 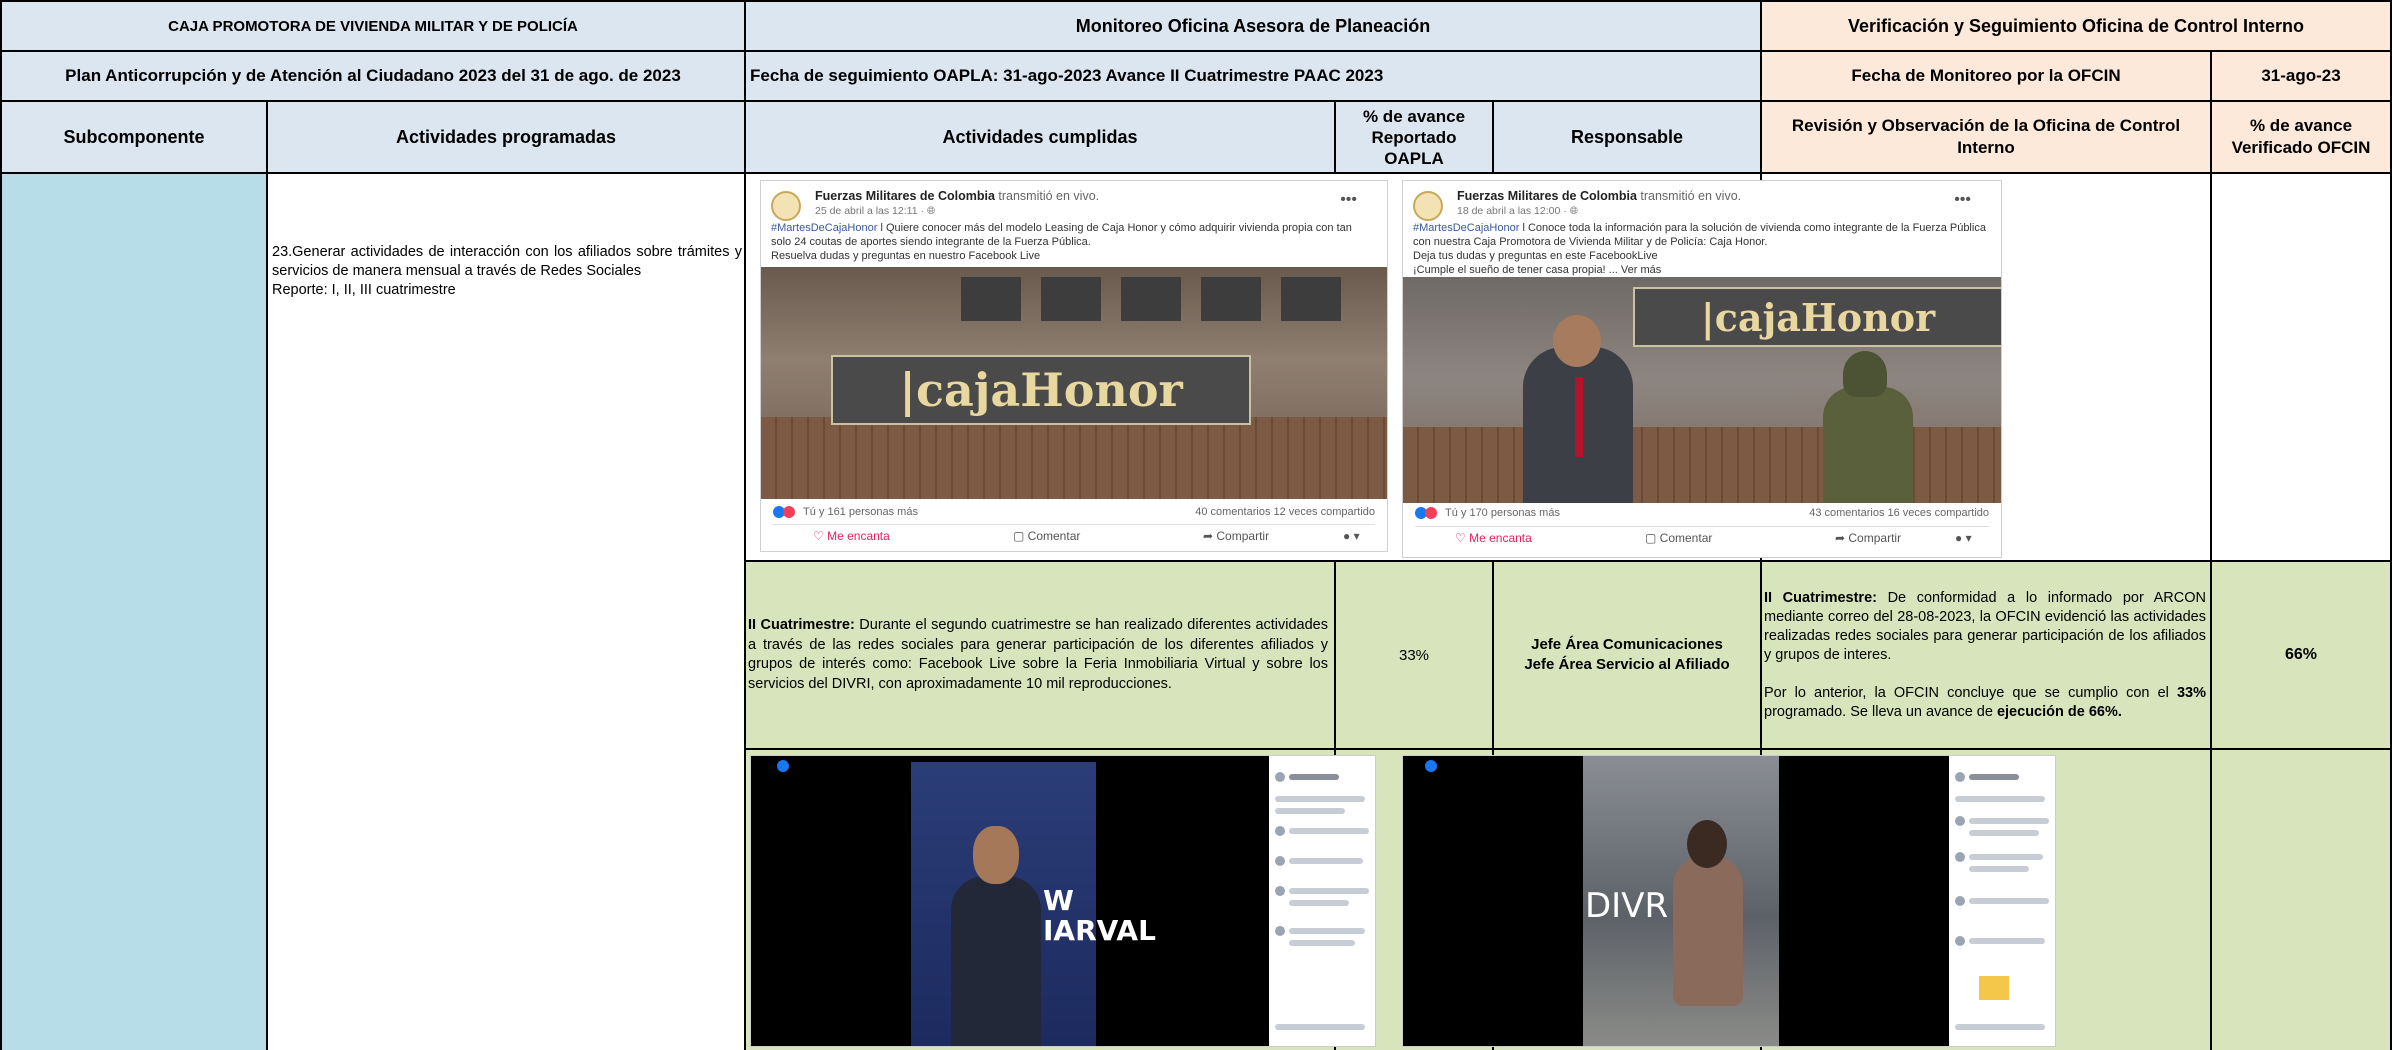 What do you see at coordinates (2302, 138) in the screenshot?
I see `col-avance-verificado: % de avance Verificado OFCIN` at bounding box center [2302, 138].